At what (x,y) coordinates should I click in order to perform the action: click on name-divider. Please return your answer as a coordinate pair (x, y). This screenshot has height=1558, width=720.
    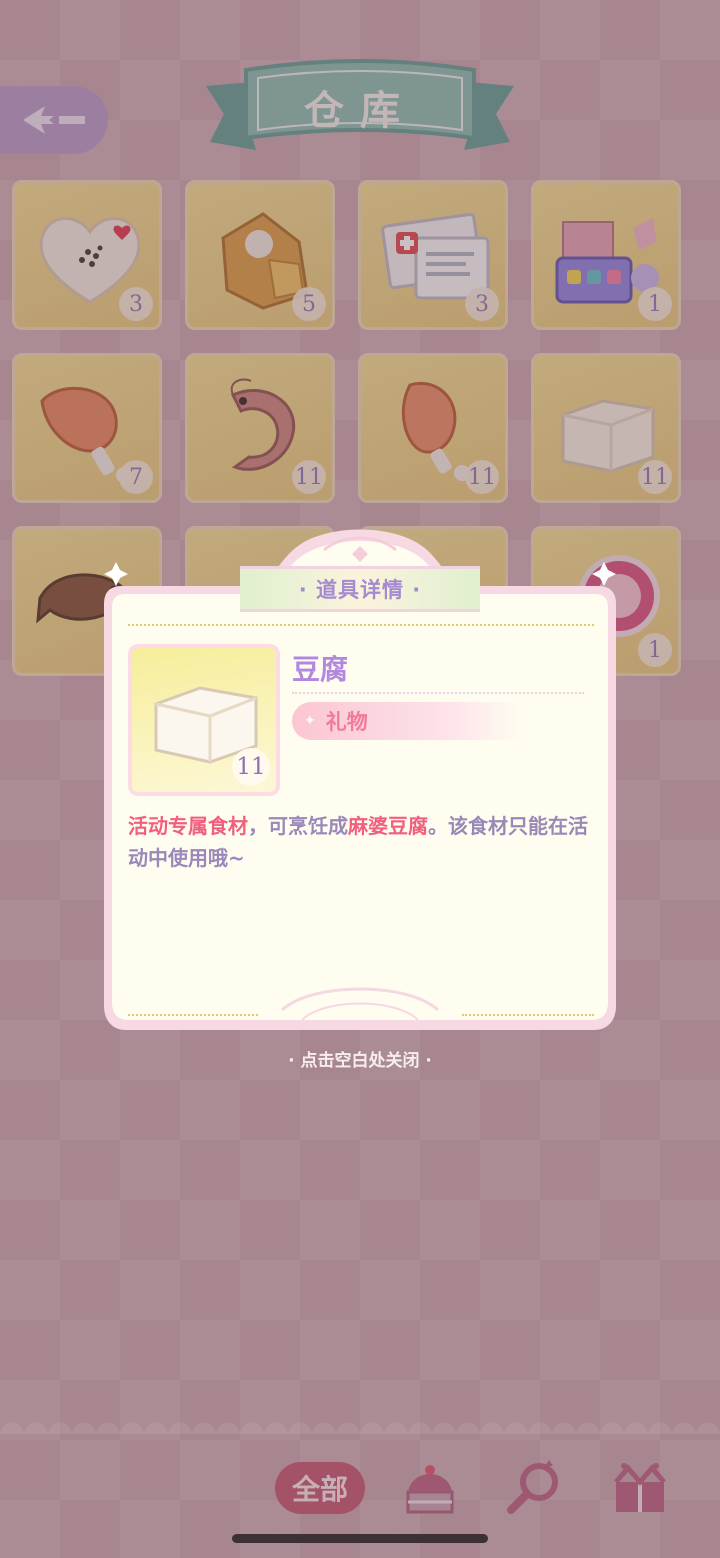
    Looking at the image, I should click on (438, 693).